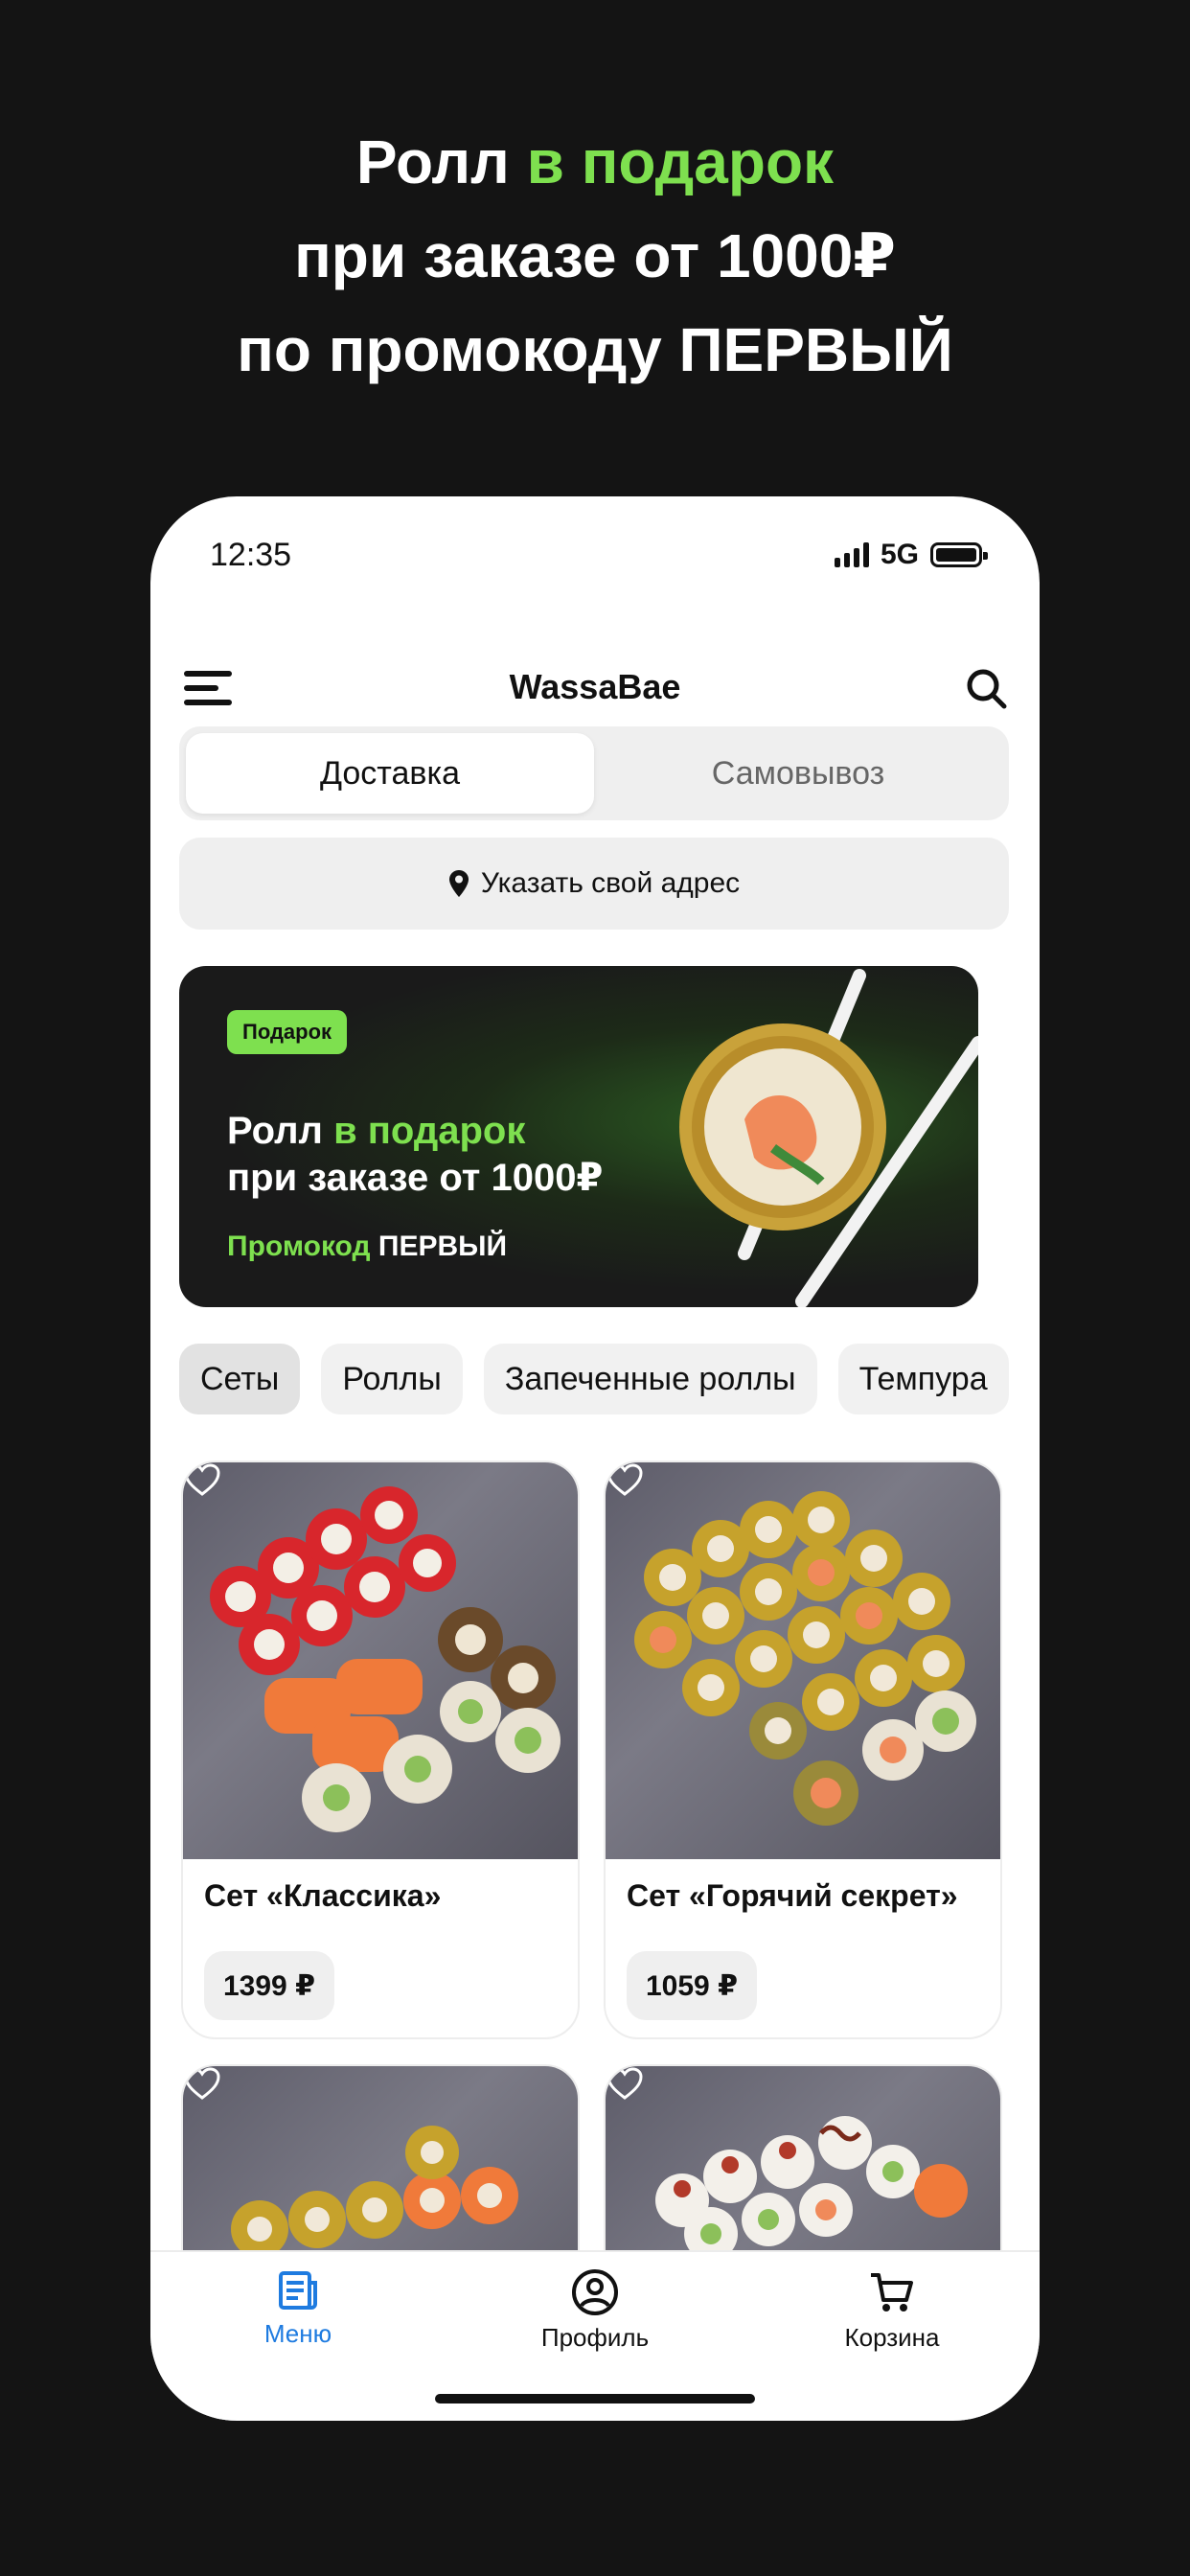 The image size is (1190, 2576). I want to click on product-name: Сет «Горячий секрет», so click(793, 1895).